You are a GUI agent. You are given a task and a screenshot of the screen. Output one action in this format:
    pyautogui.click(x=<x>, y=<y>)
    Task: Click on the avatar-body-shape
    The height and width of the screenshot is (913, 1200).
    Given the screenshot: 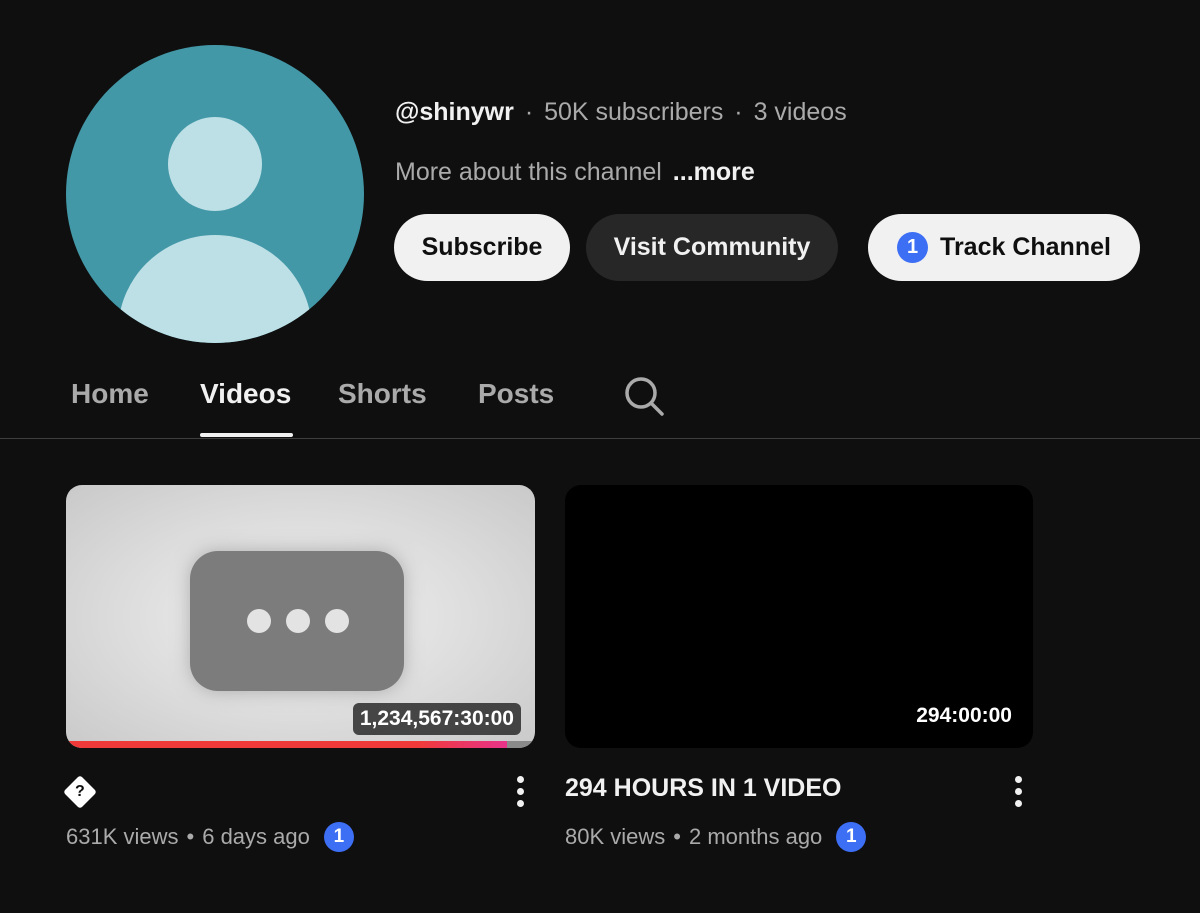 What is the action you would take?
    pyautogui.click(x=215, y=289)
    